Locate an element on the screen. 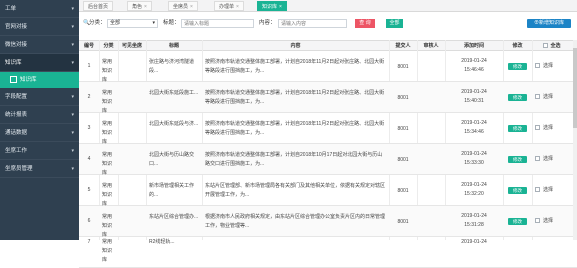  sidebar-item-wechat: 微信对接 ▾ is located at coordinates (39, 45).